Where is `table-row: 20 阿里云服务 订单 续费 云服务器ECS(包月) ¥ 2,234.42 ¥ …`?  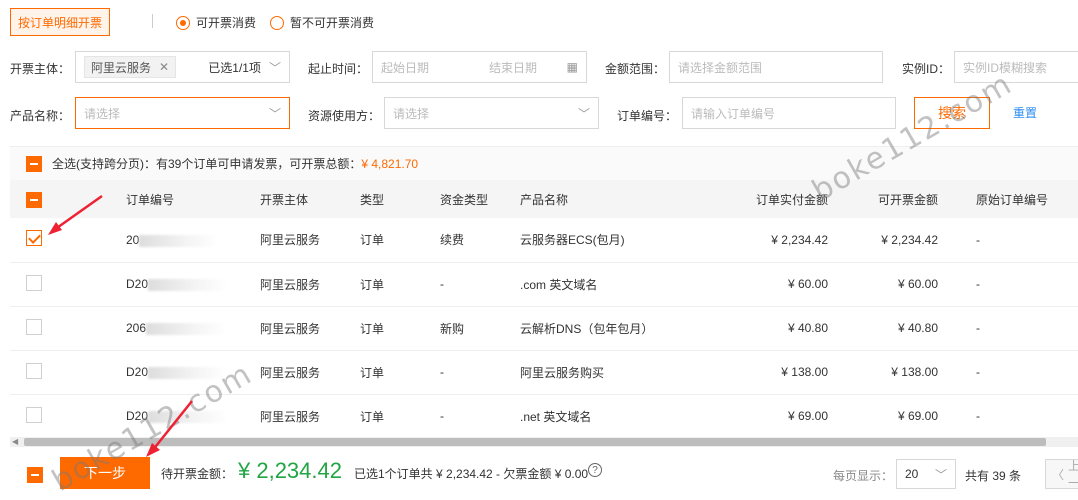 table-row: 20 阿里云服务 订单 续费 云服务器ECS(包月) ¥ 2,234.42 ¥ … is located at coordinates (544, 240).